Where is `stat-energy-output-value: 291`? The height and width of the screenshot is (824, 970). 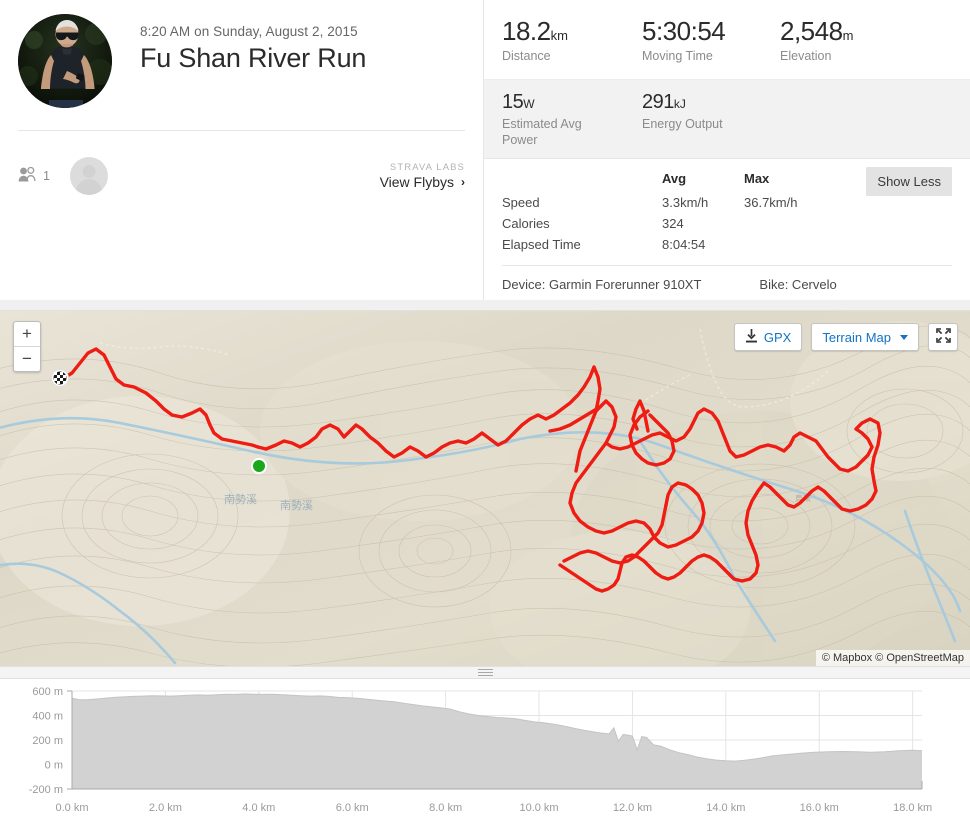
stat-energy-output-value: 291 is located at coordinates (658, 101).